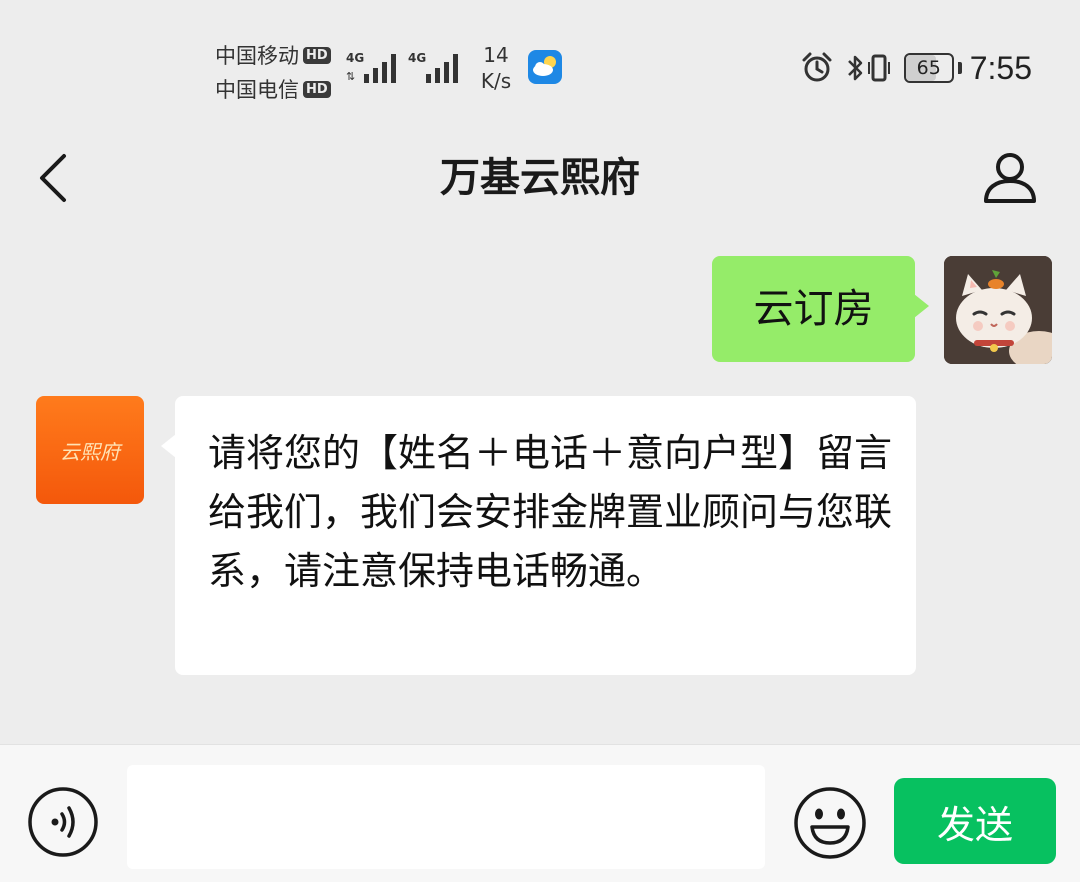 This screenshot has height=882, width=1080. Describe the element at coordinates (257, 90) in the screenshot. I see `carrier-2-label: 中国电信` at that location.